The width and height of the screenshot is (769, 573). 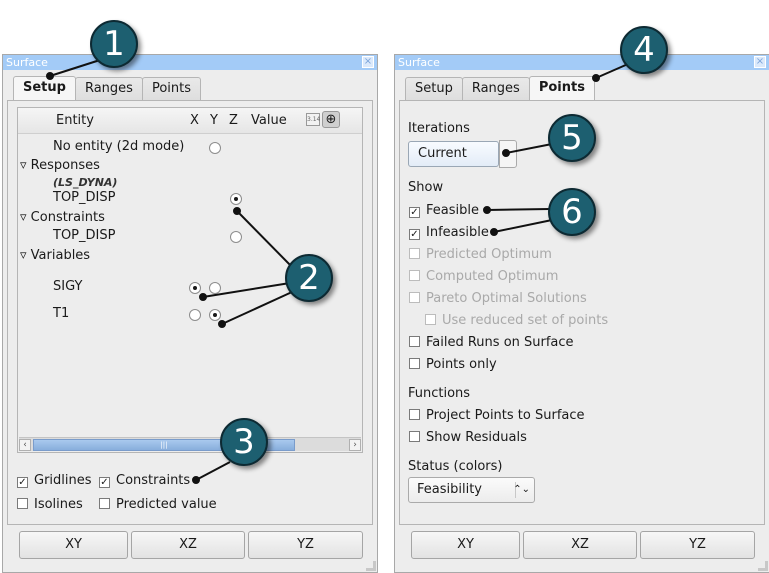 I want to click on window-title: Surface, so click(x=27, y=62).